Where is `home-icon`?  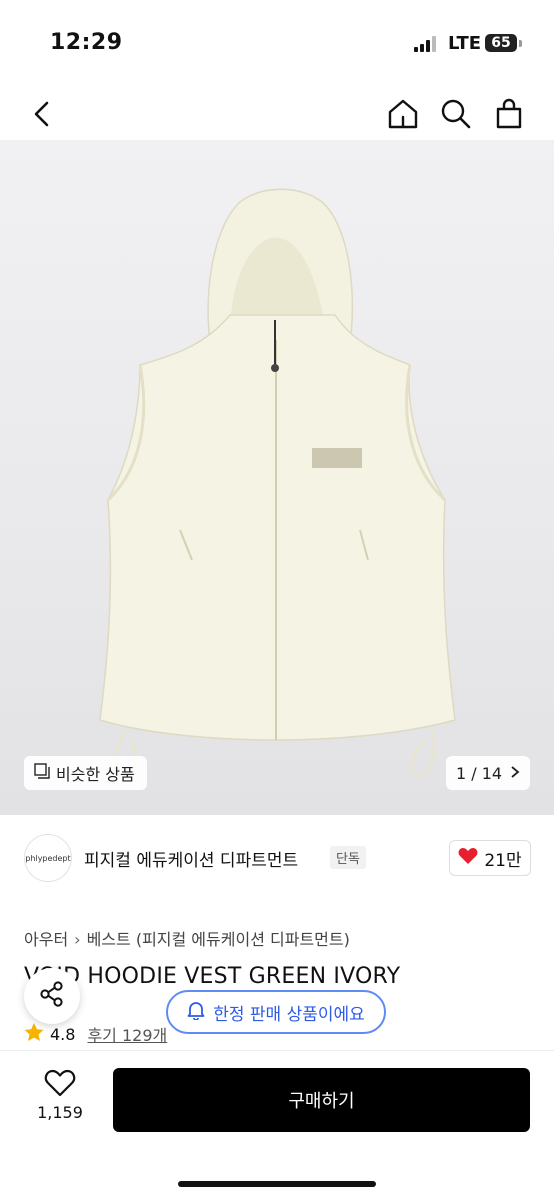 home-icon is located at coordinates (403, 114).